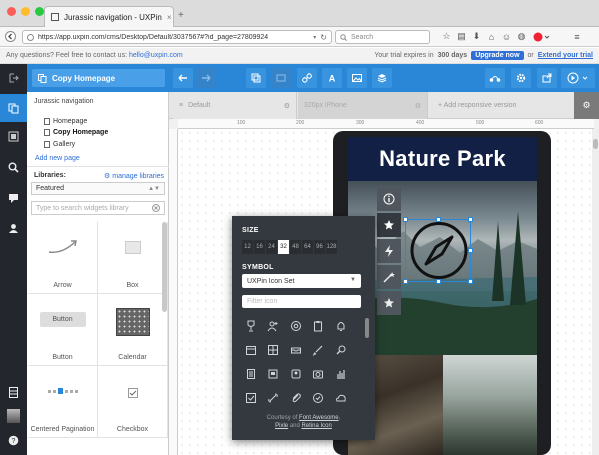  Describe the element at coordinates (251, 374) in the screenshot. I see `document-icon` at that location.